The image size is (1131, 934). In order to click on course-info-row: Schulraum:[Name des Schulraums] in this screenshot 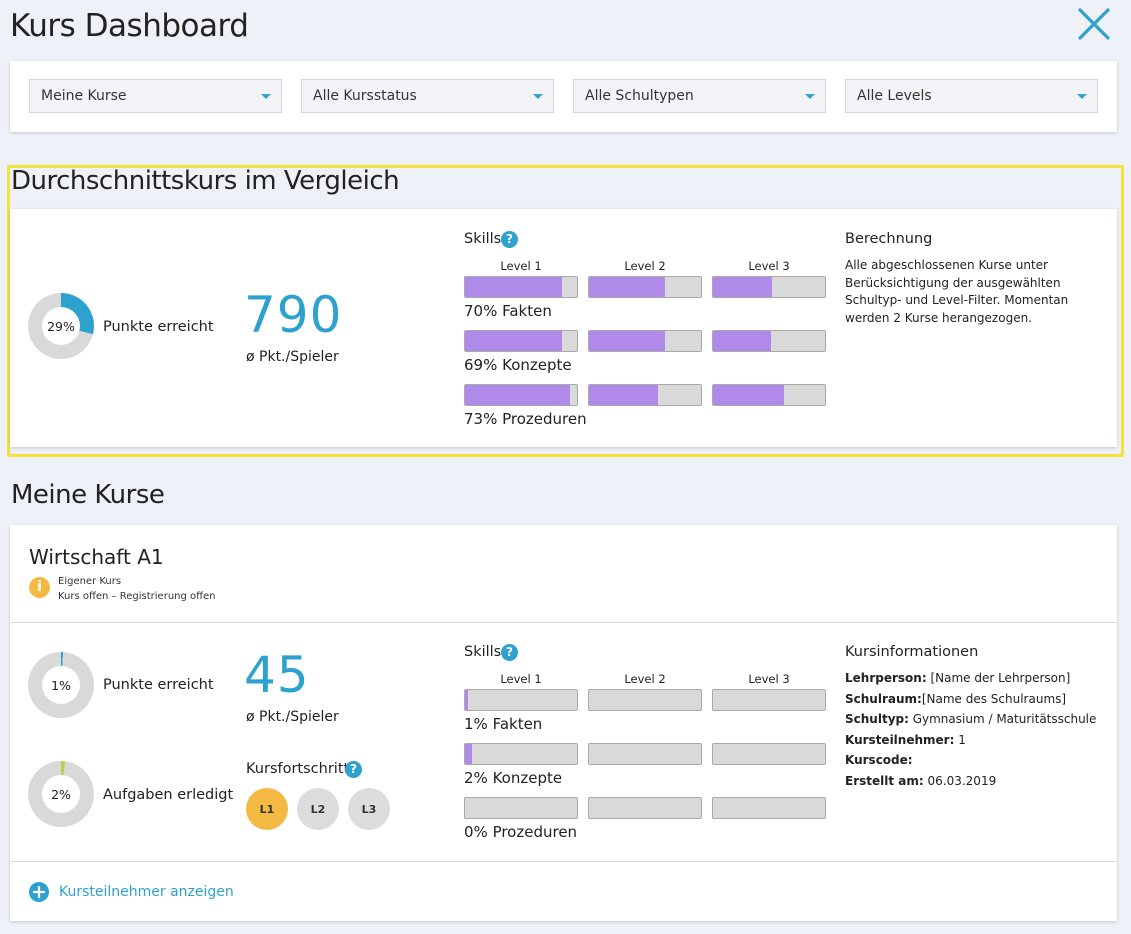, I will do `click(975, 699)`.